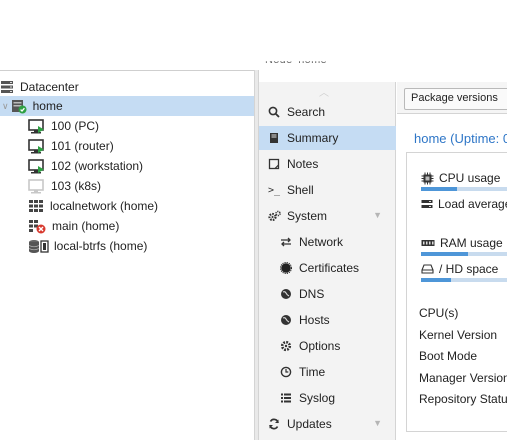 The height and width of the screenshot is (440, 507). I want to click on tree-item-vm-102: 102 (workstation), so click(127, 166).